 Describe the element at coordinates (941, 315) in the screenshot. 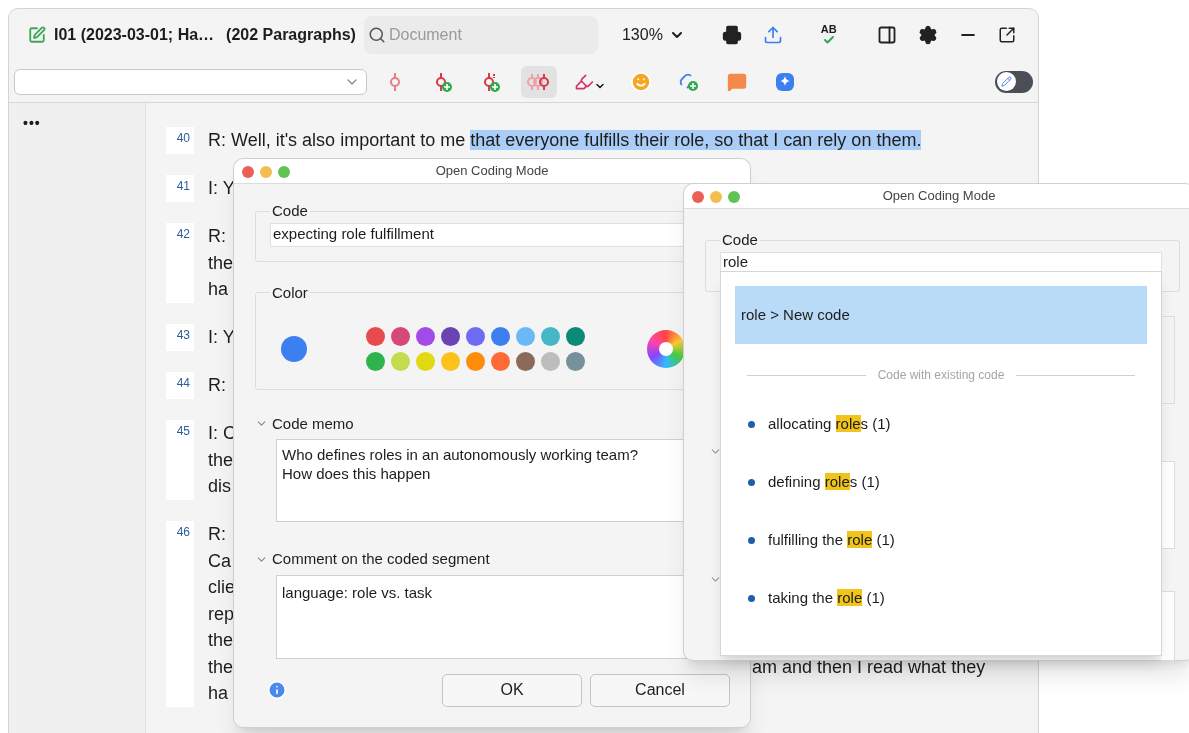

I see `new-code-option: role > New code` at that location.